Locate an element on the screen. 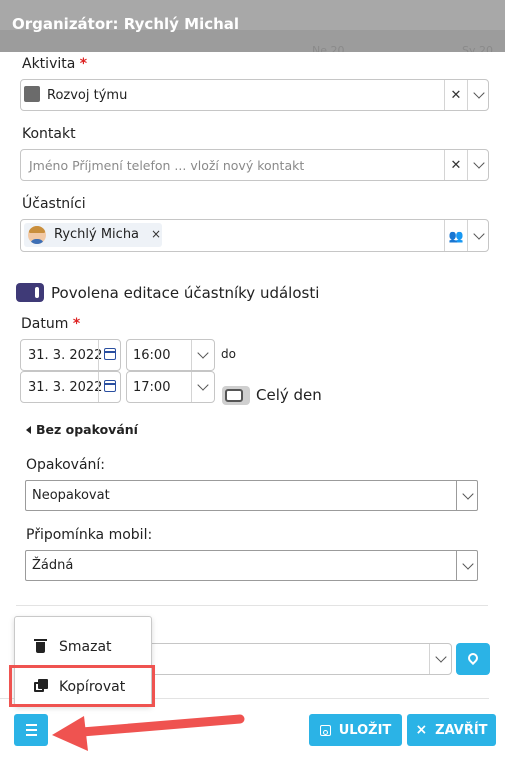 The height and width of the screenshot is (760, 505). save-button: ULOŽIT is located at coordinates (355, 730).